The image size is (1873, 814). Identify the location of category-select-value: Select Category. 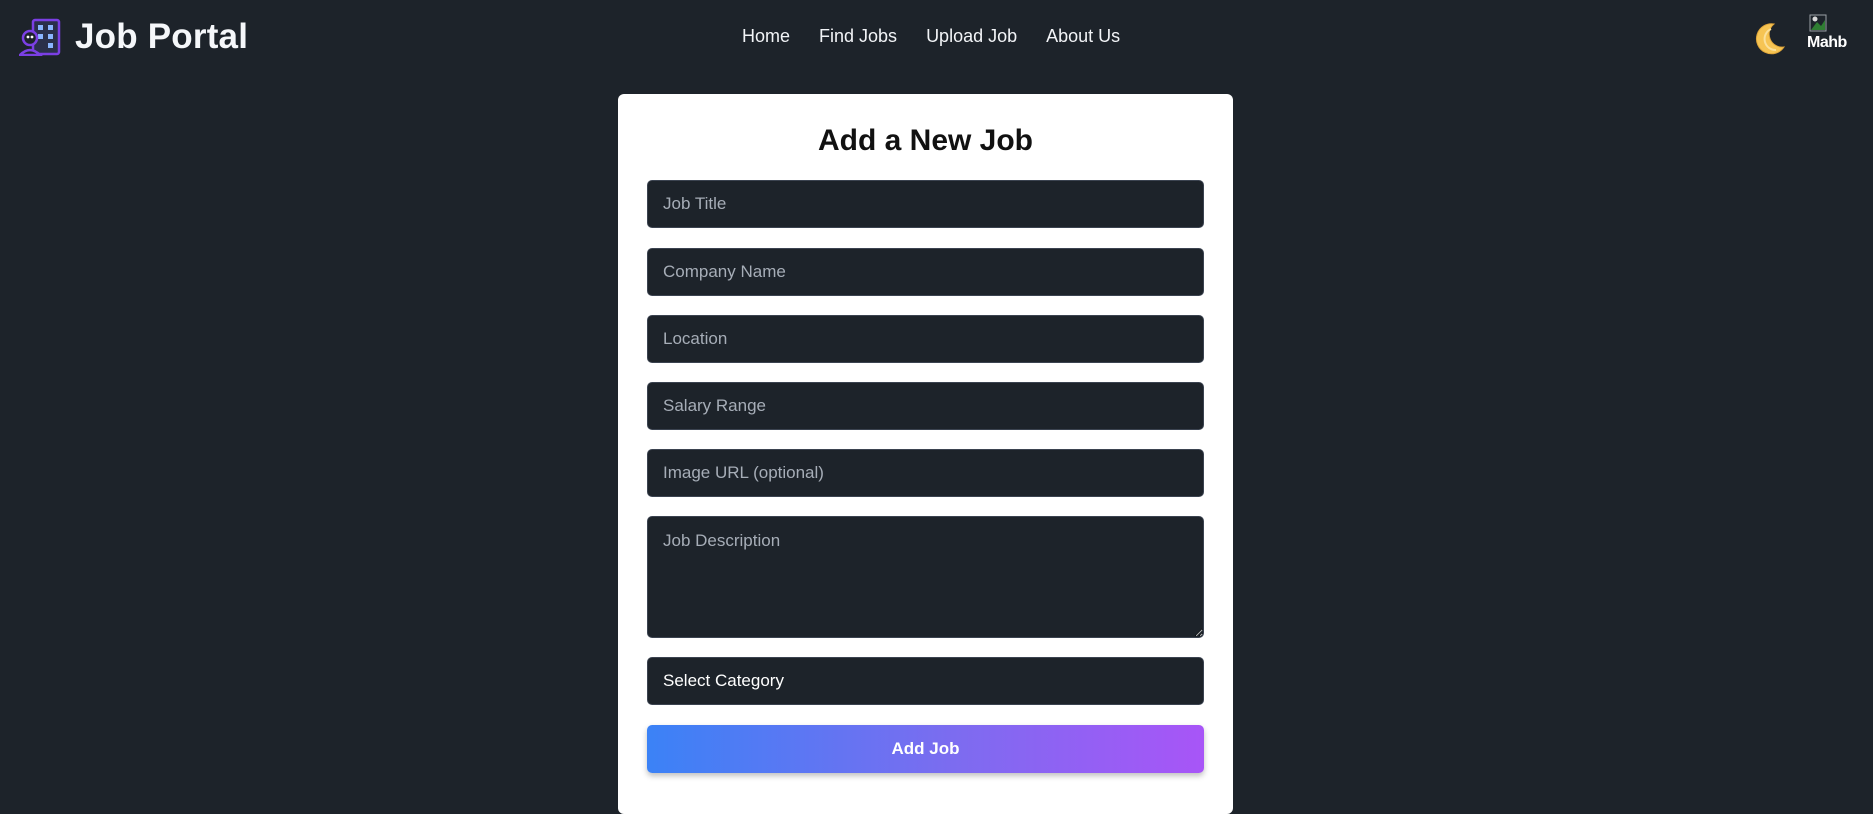
(723, 680).